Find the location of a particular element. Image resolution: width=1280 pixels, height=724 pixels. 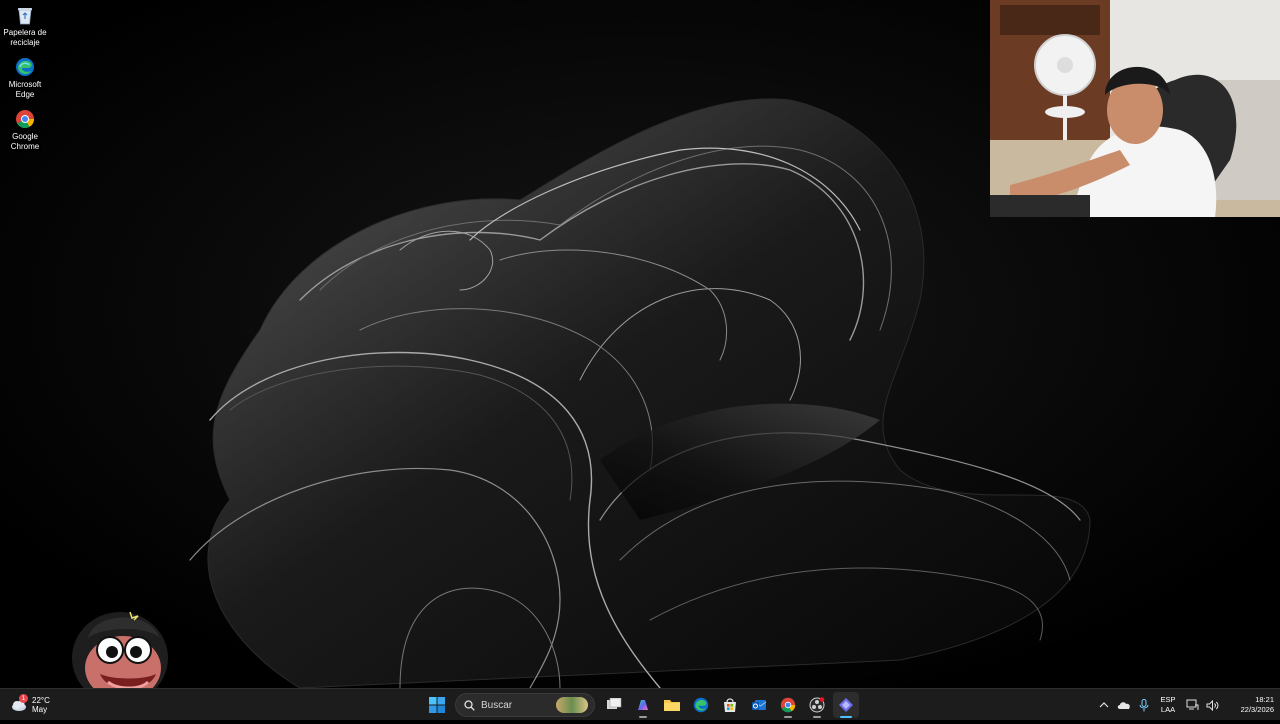

obs-icon is located at coordinates (816, 705).